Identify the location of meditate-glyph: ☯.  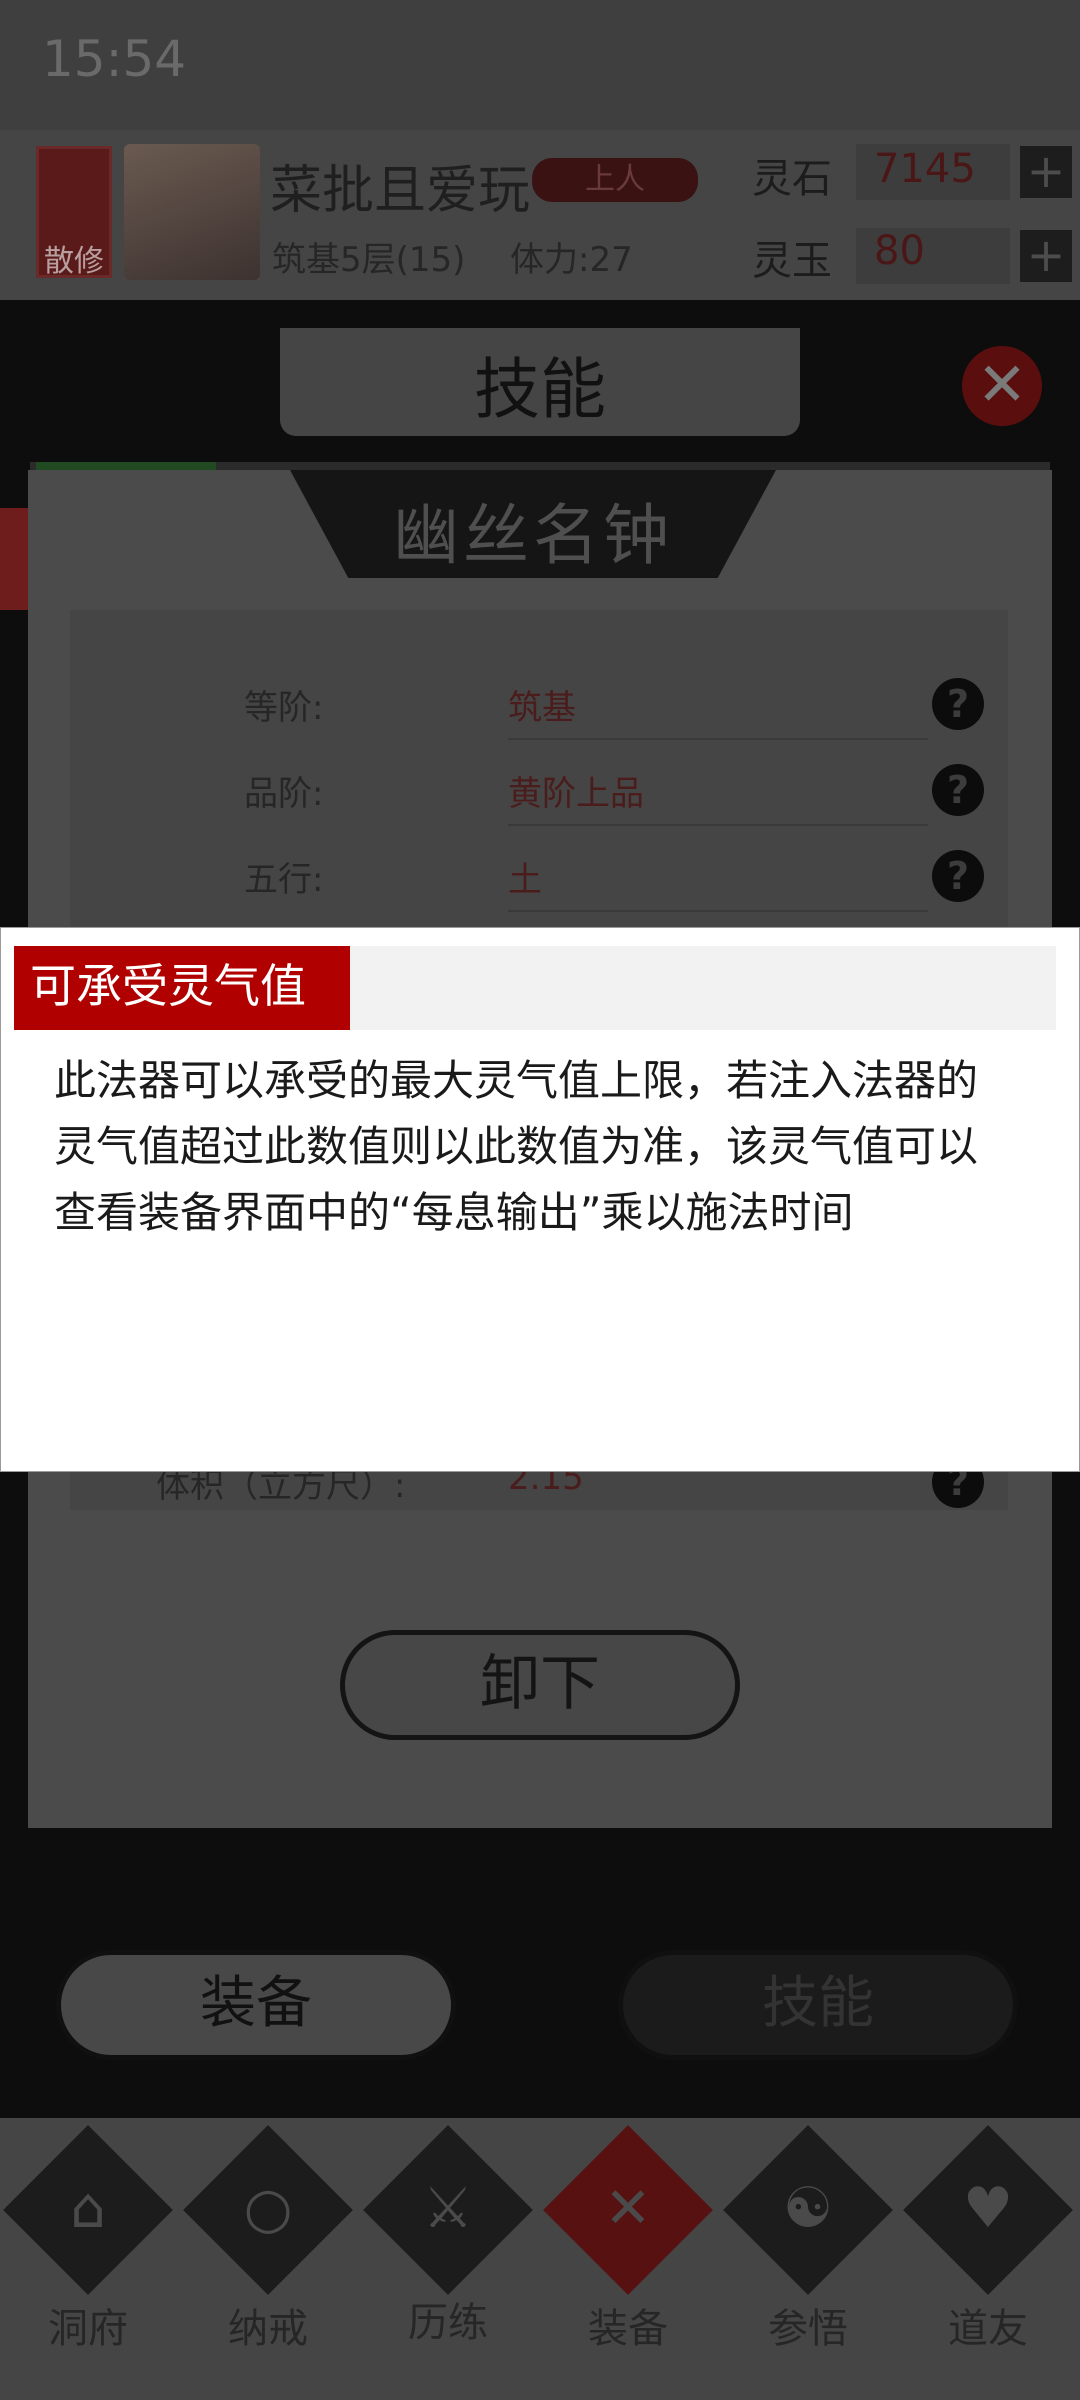
(808, 2208).